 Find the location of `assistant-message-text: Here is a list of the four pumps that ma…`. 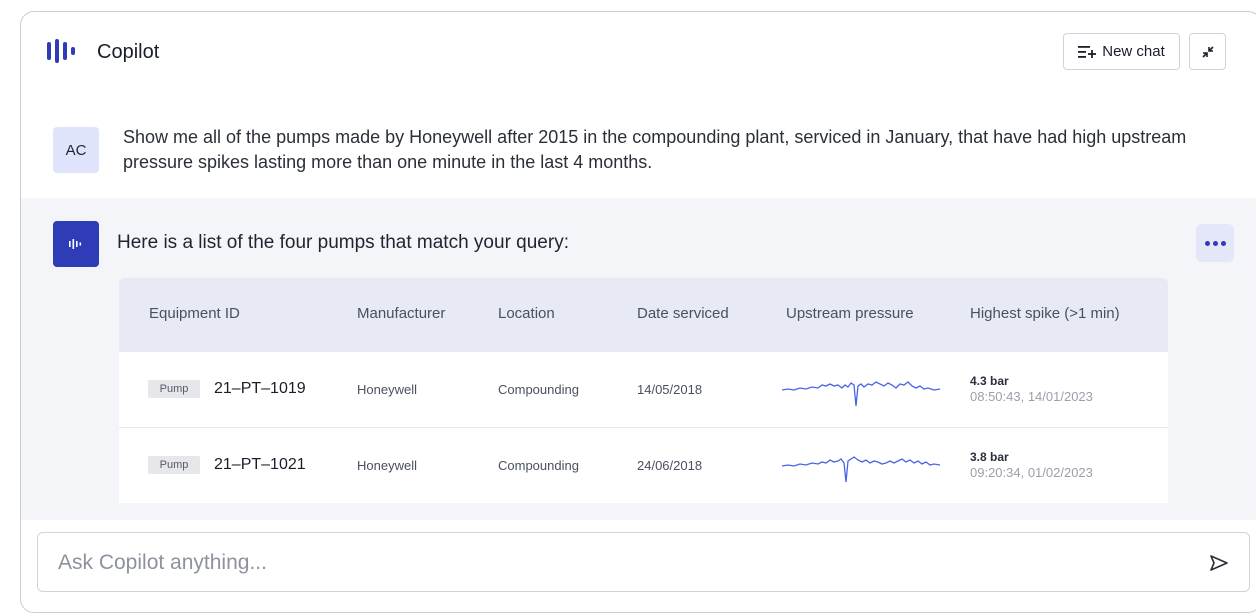

assistant-message-text: Here is a list of the four pumps that ma… is located at coordinates (343, 242).